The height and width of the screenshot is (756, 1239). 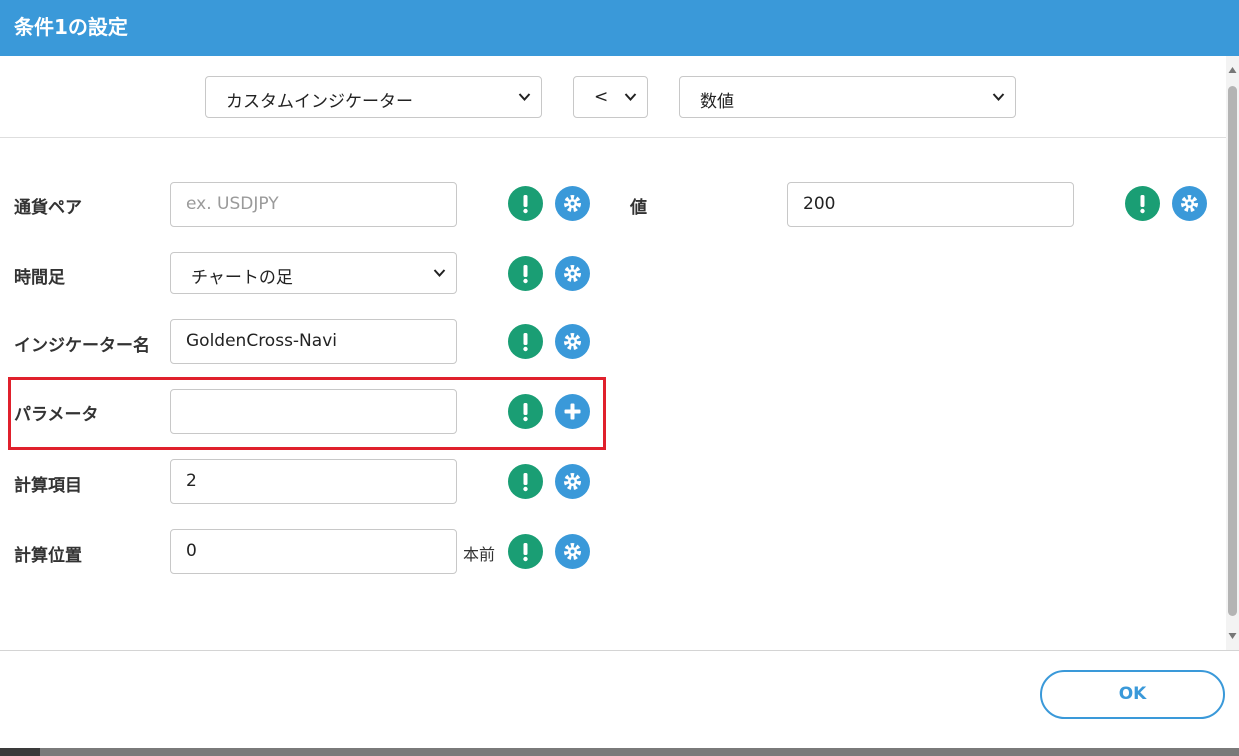 What do you see at coordinates (39, 278) in the screenshot?
I see `timeframe-label: 時間足` at bounding box center [39, 278].